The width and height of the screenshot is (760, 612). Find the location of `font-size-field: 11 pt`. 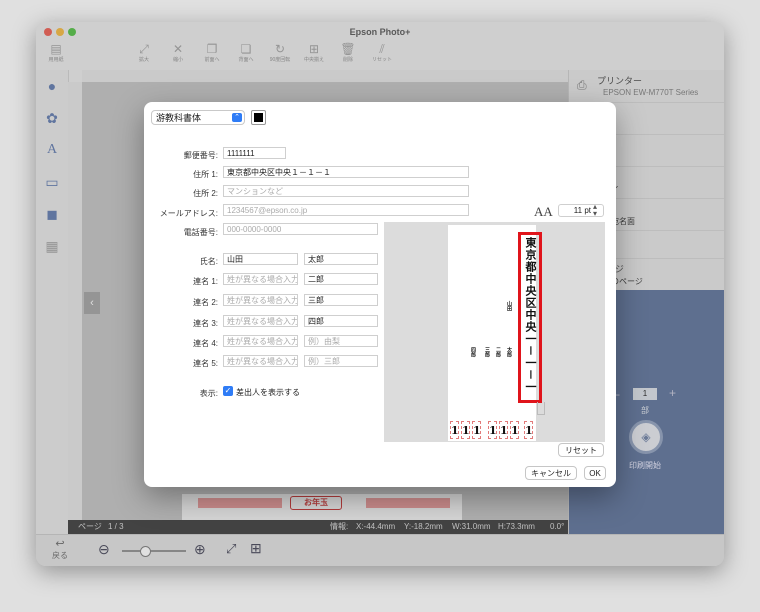

font-size-field: 11 pt is located at coordinates (581, 210).